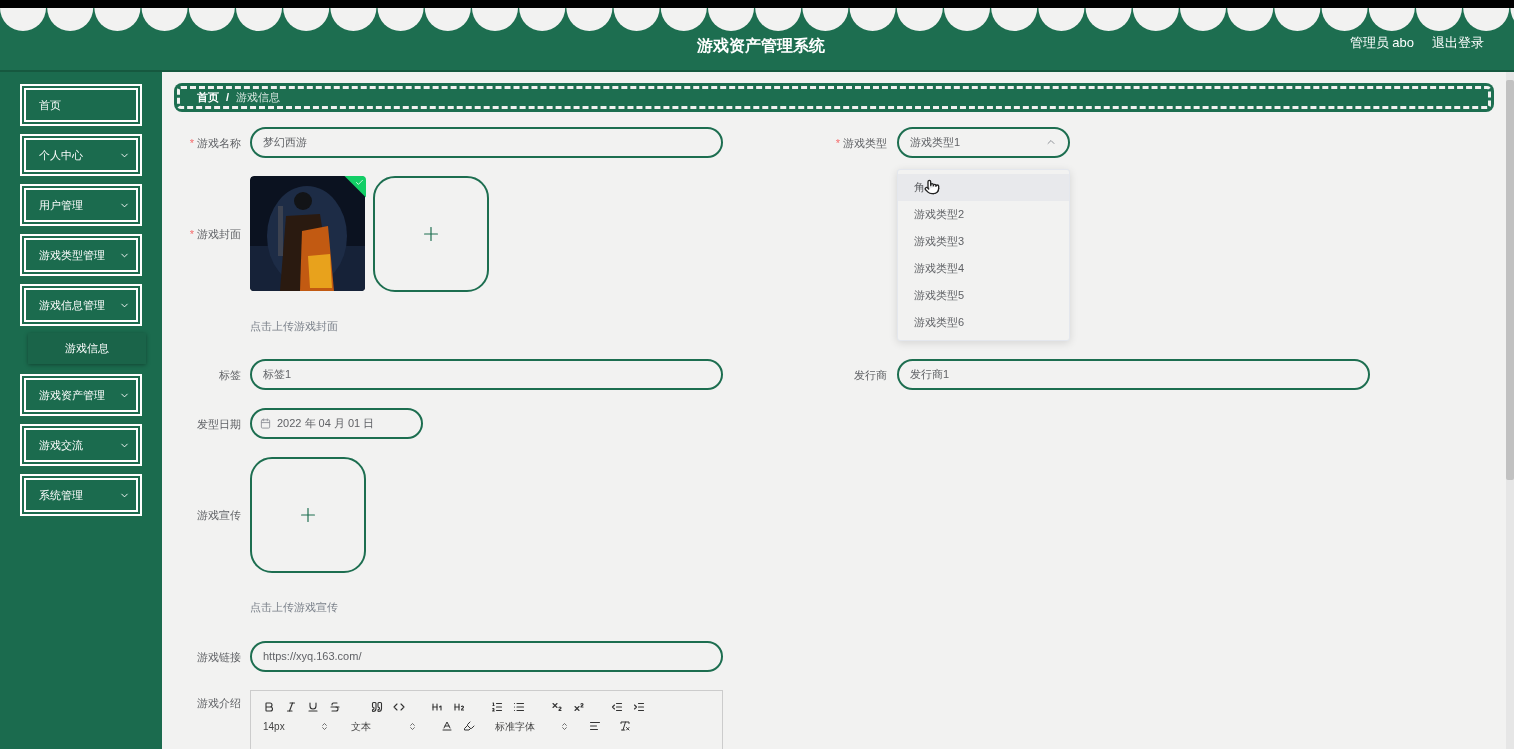  Describe the element at coordinates (519, 706) in the screenshot. I see `bullet-list-icon` at that location.